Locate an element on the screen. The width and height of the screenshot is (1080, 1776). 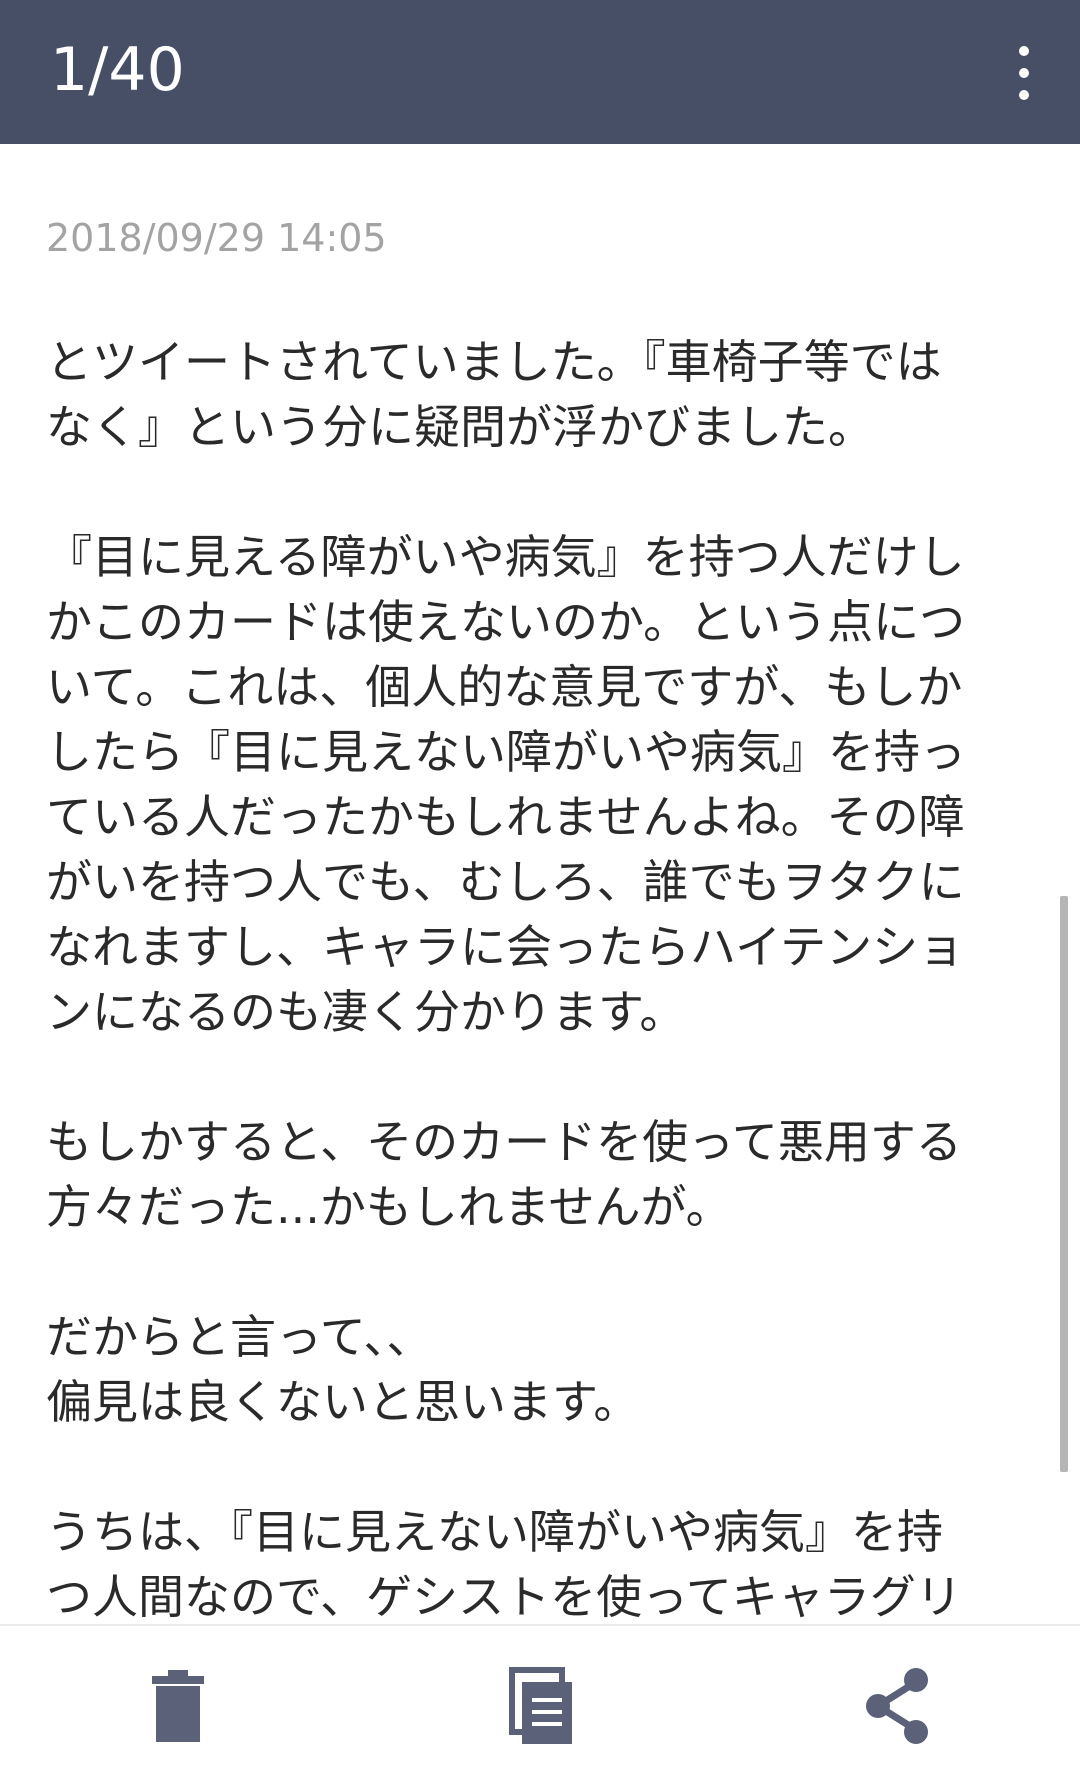
page-counter: 1/40 is located at coordinates (117, 70).